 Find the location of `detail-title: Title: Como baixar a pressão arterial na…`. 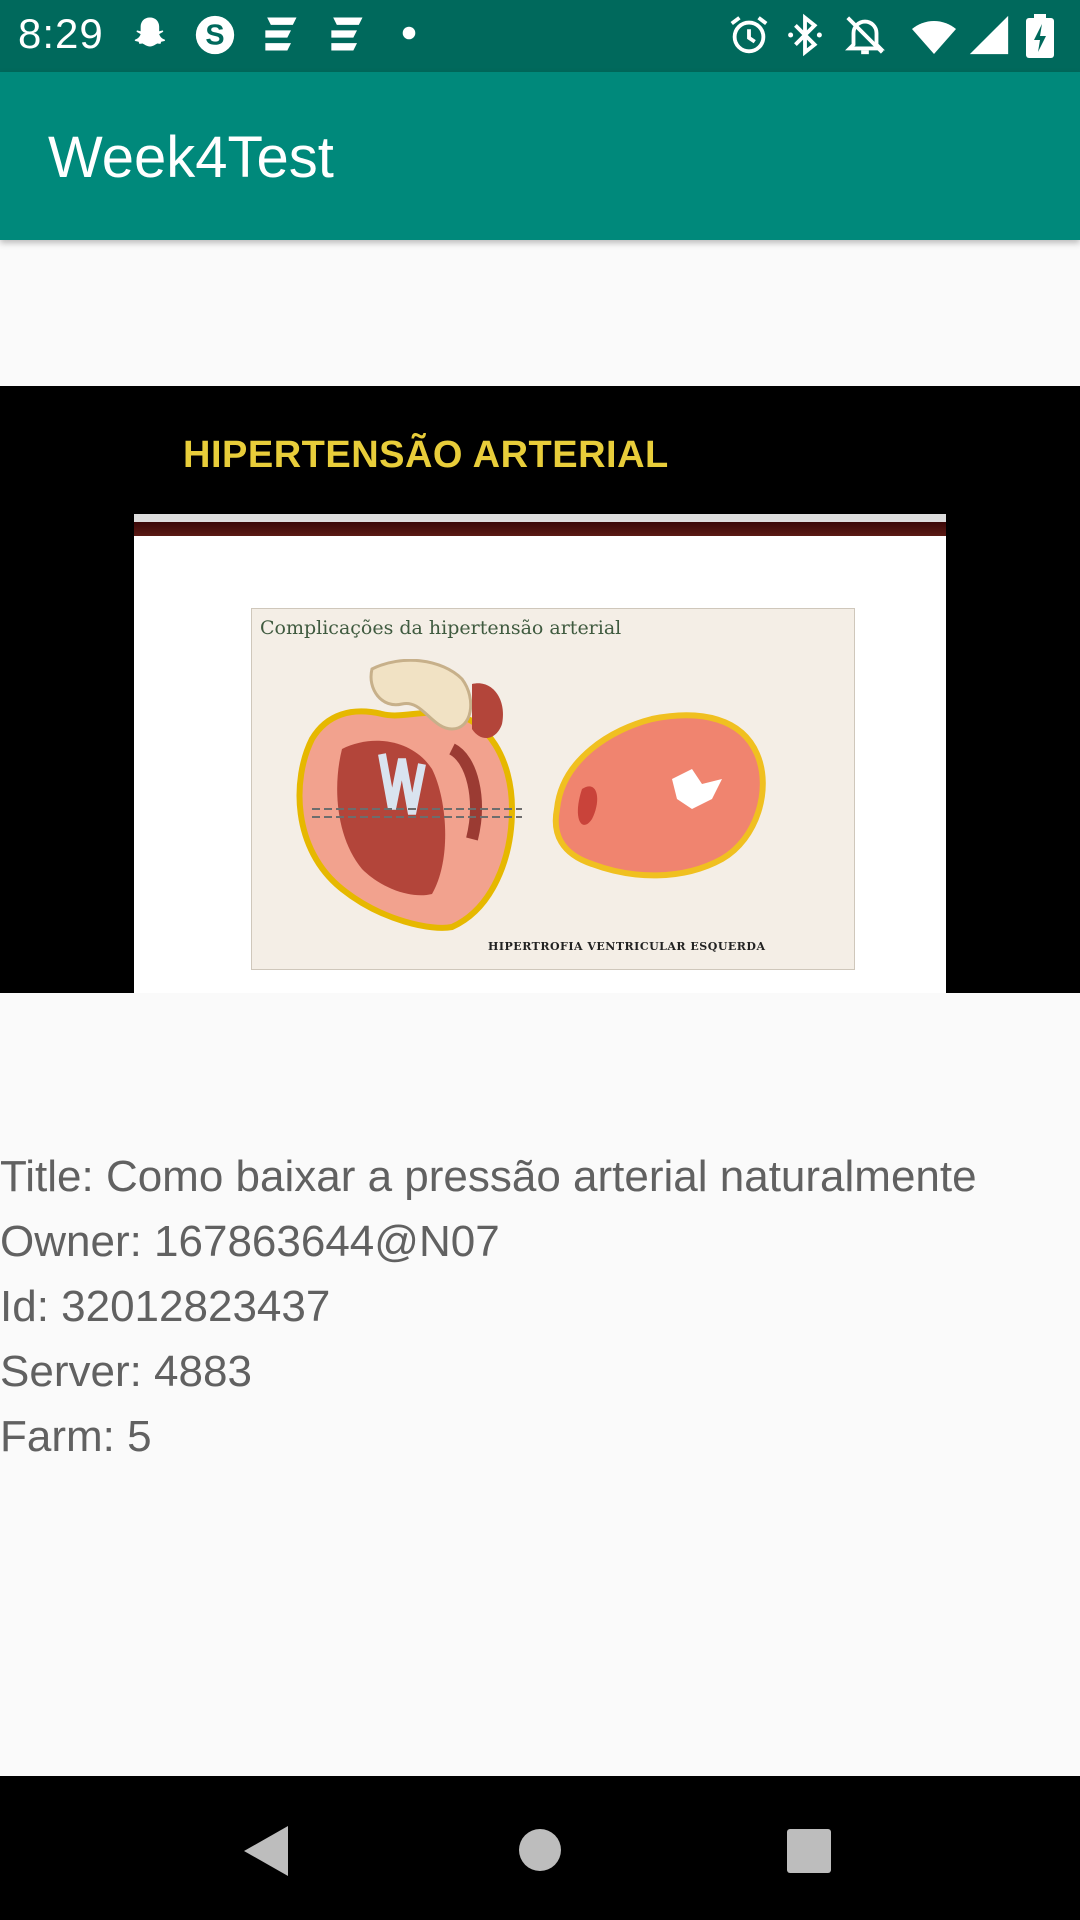

detail-title: Title: Como baixar a pressão arterial na… is located at coordinates (488, 1176).